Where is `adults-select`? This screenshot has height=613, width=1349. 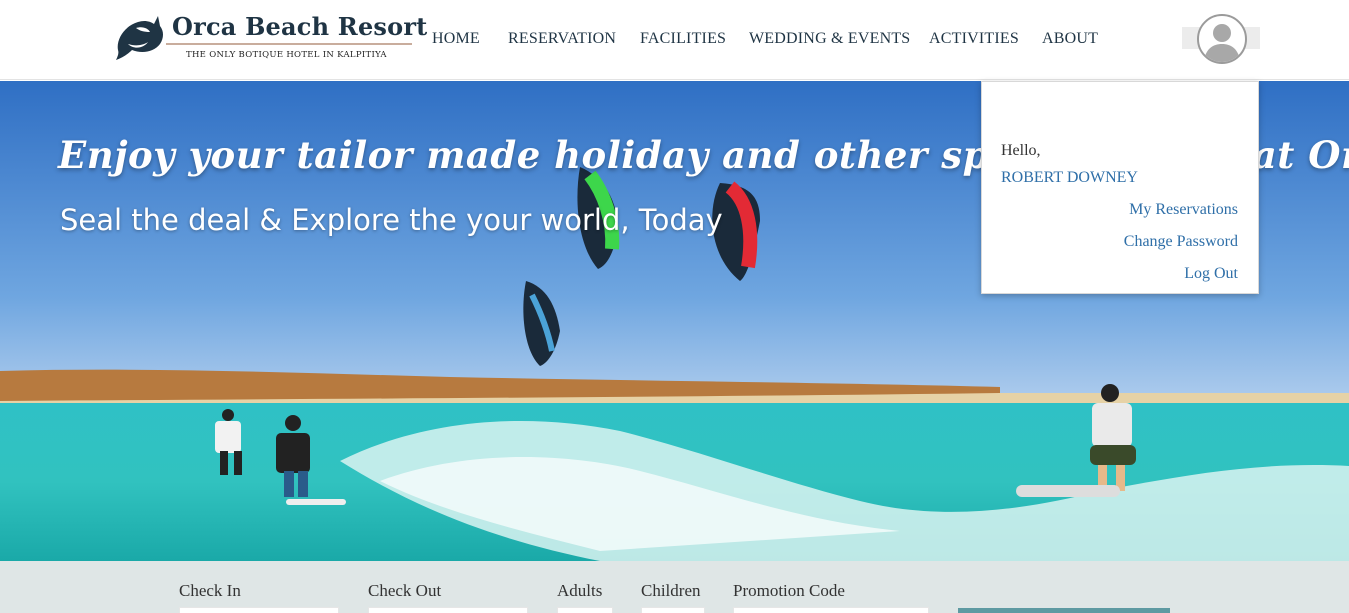 adults-select is located at coordinates (585, 610).